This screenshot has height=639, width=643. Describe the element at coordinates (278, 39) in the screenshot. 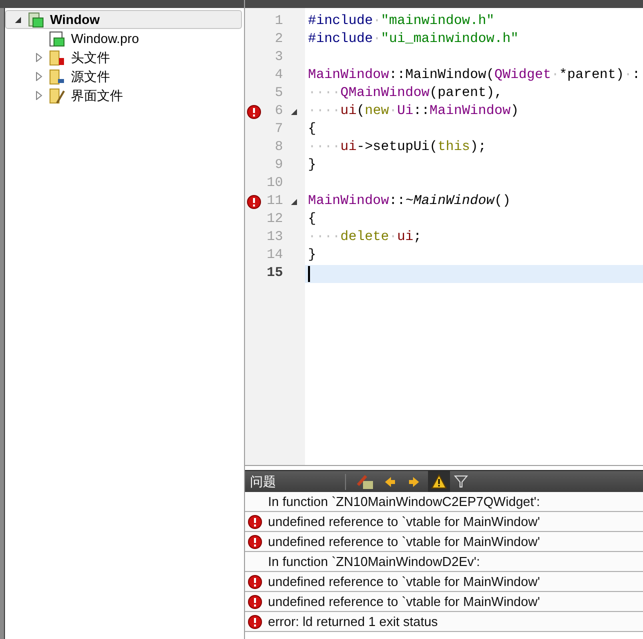

I see `line-number: 2` at that location.